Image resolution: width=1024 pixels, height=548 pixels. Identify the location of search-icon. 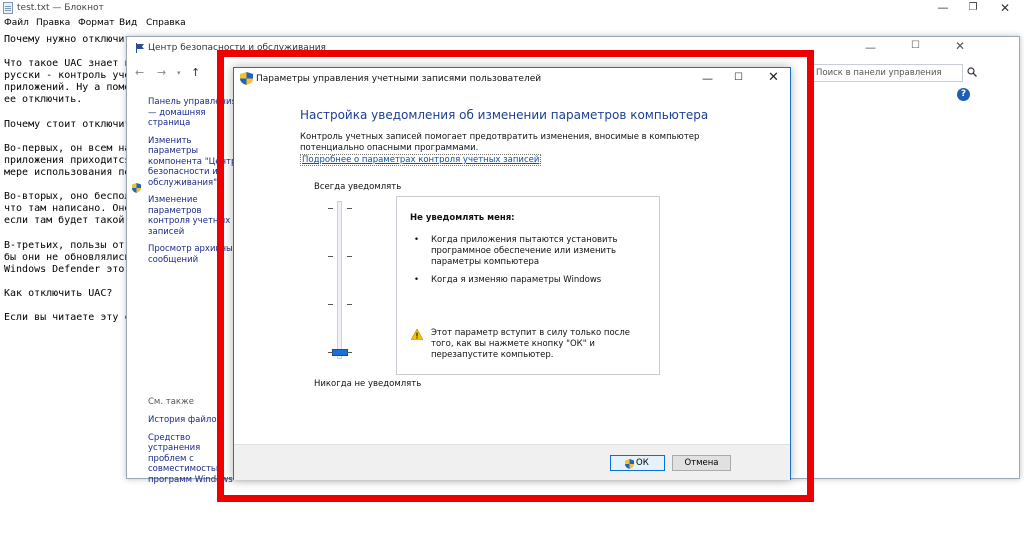
(972, 72).